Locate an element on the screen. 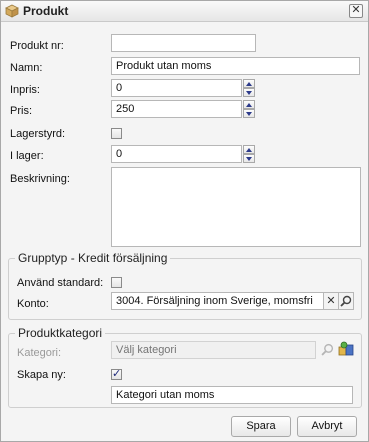  box-icon is located at coordinates (12, 11).